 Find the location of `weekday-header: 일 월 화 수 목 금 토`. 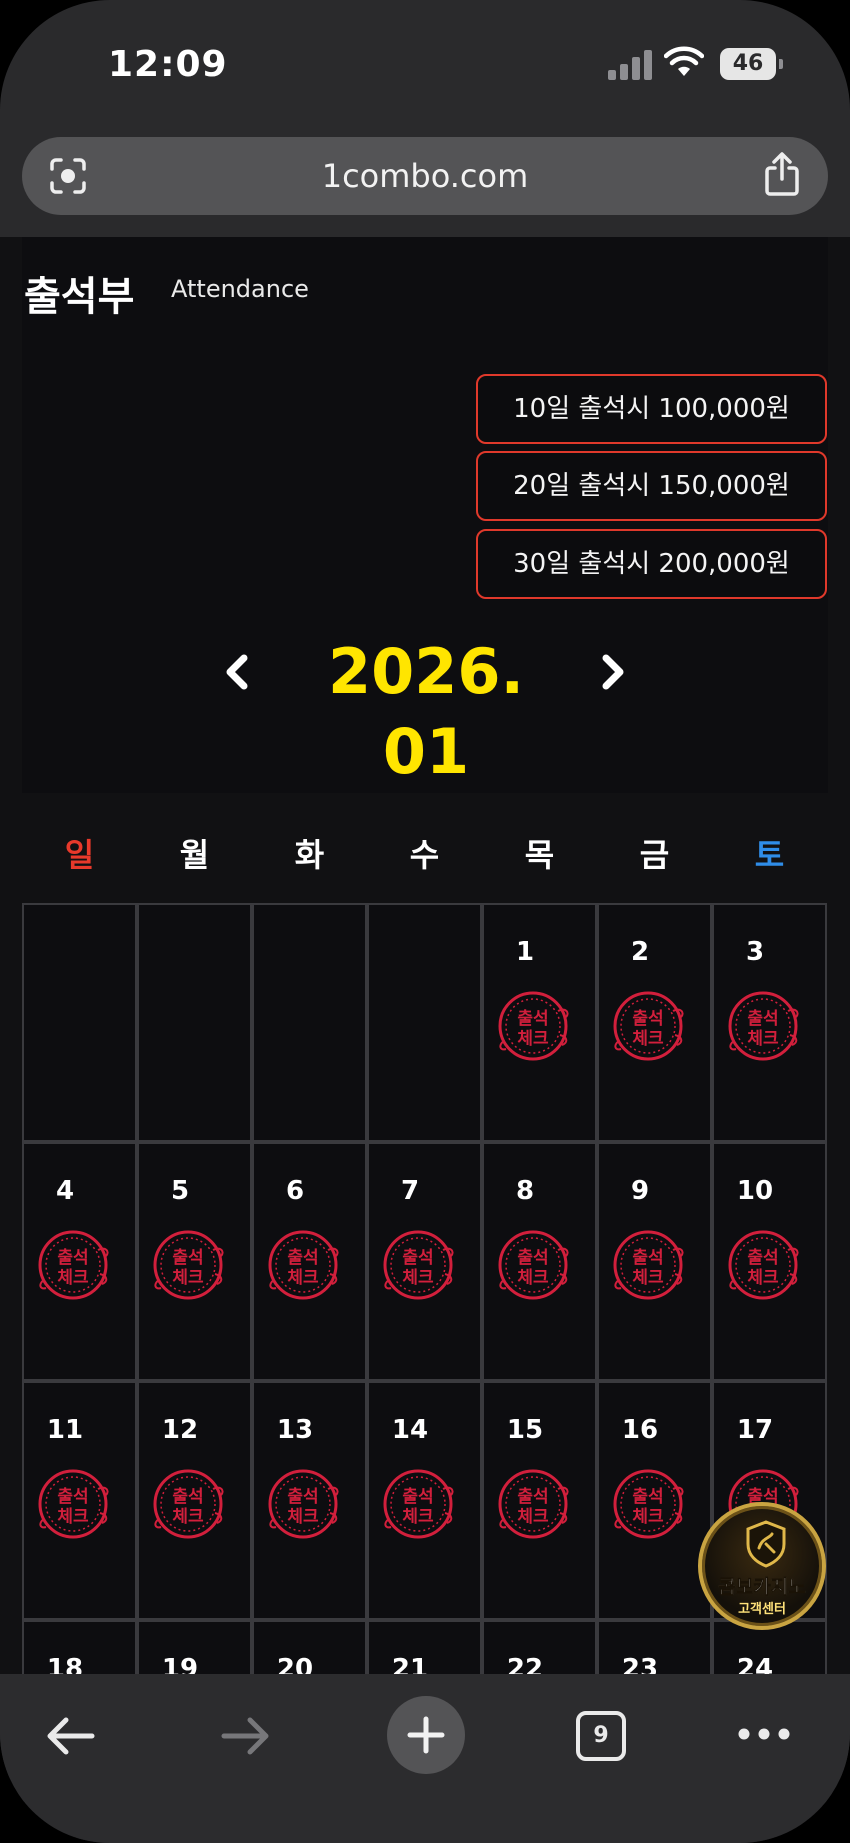

weekday-header: 일 월 화 수 목 금 토 is located at coordinates (425, 855).